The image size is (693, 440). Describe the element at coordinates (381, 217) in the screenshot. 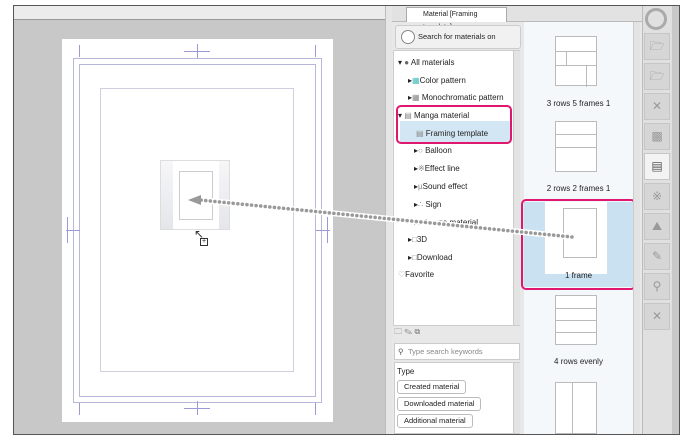

I see `drag-arrow` at that location.